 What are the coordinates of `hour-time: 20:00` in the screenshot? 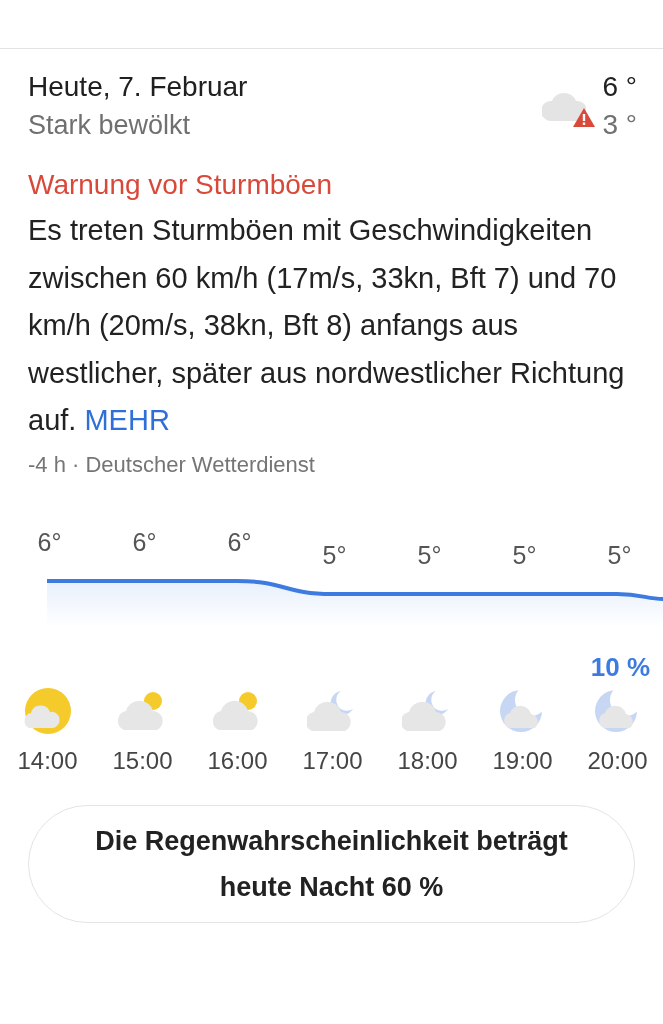 It's located at (617, 760).